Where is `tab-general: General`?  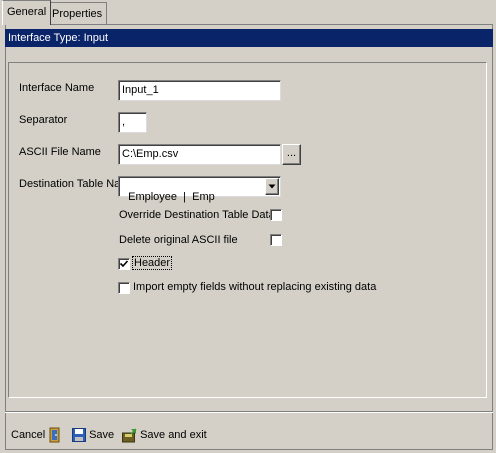
tab-general: General is located at coordinates (27, 12).